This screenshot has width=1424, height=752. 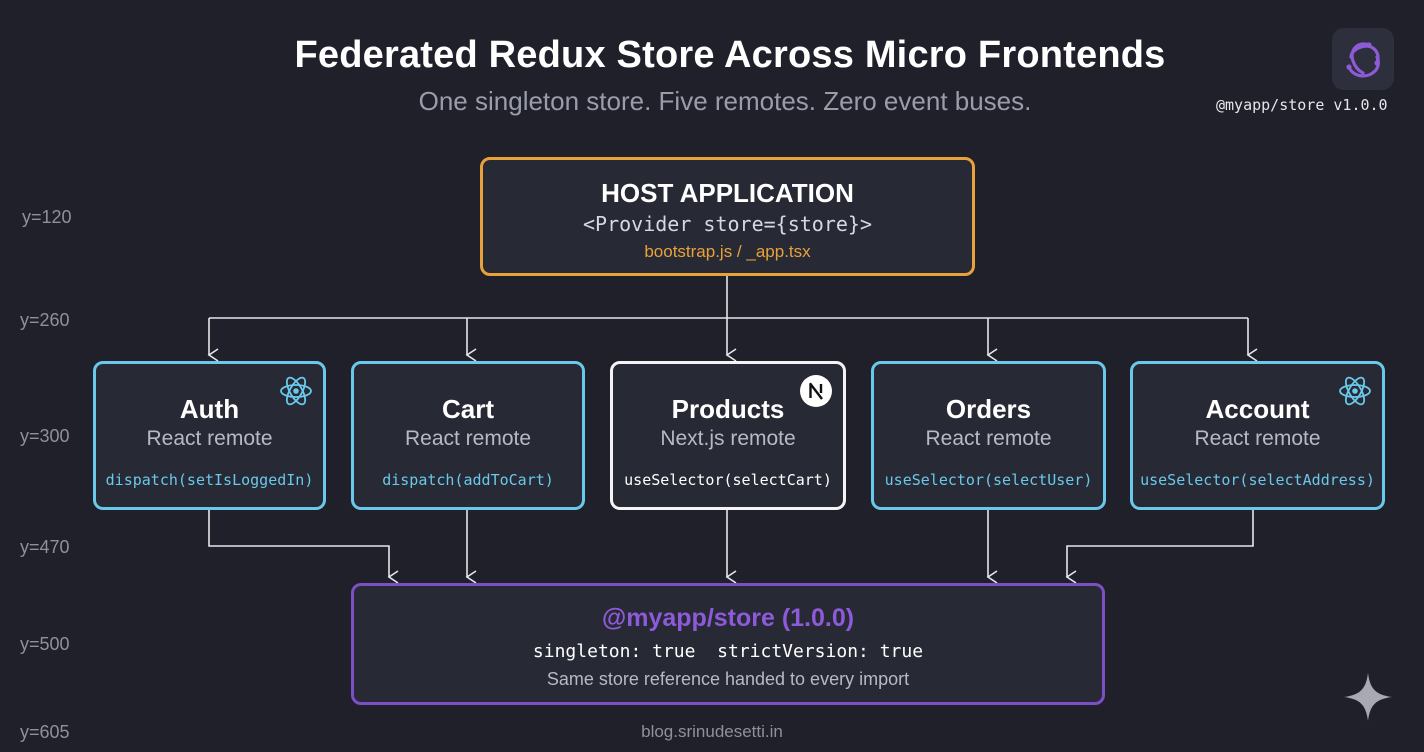 I want to click on remote-call: dispatch(addToCart), so click(x=468, y=480).